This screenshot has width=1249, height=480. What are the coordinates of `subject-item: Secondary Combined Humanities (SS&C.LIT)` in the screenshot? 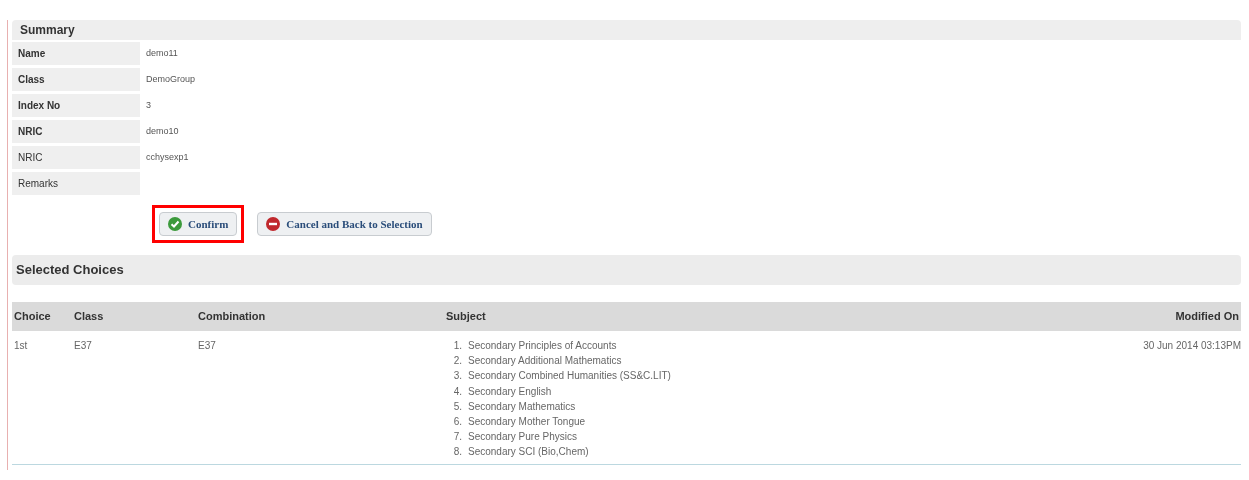 It's located at (569, 376).